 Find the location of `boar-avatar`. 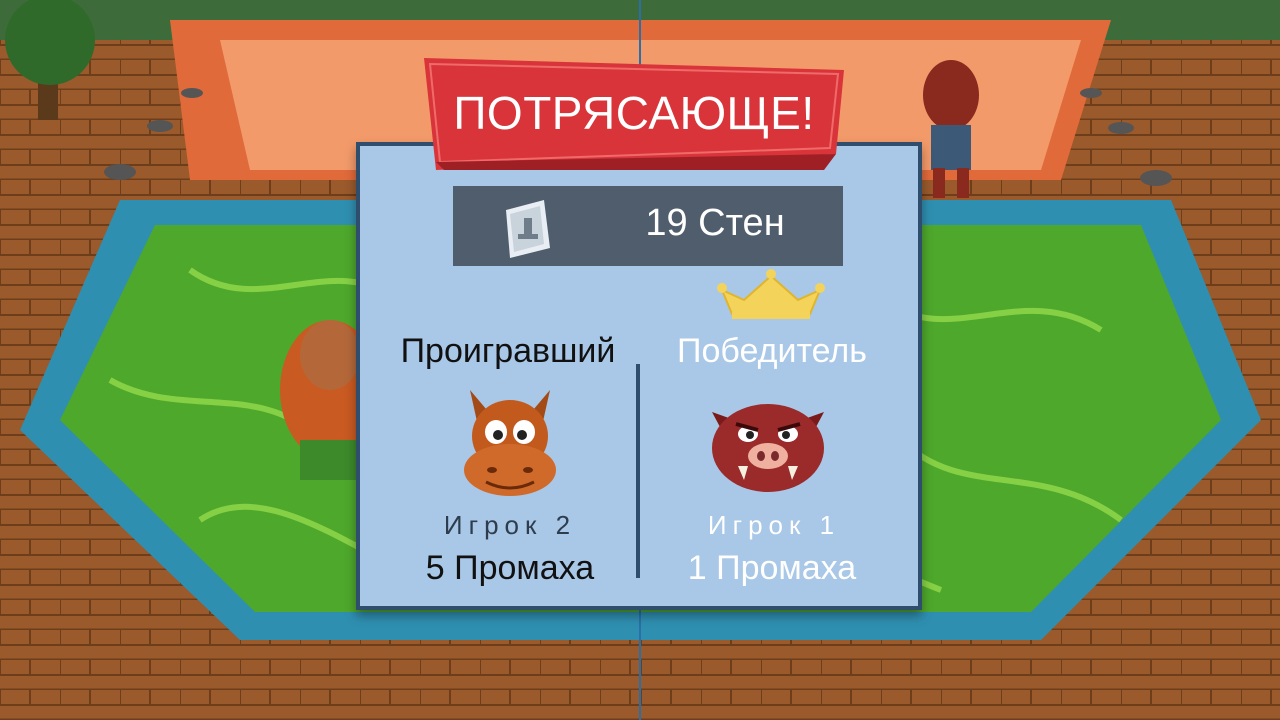

boar-avatar is located at coordinates (768, 448).